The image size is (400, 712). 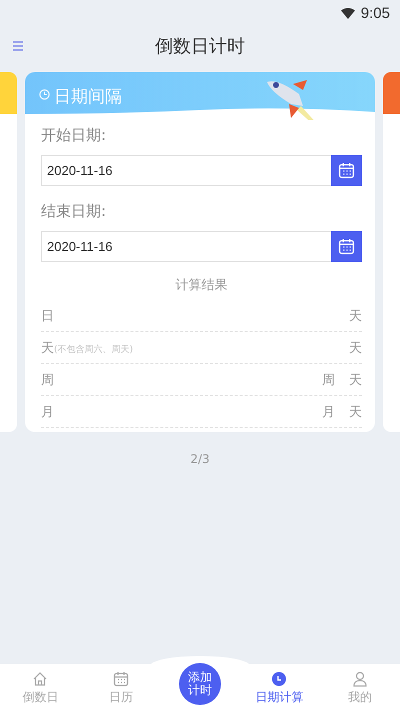 What do you see at coordinates (87, 348) in the screenshot?
I see `result-label: 天(不包含周六、周天)` at bounding box center [87, 348].